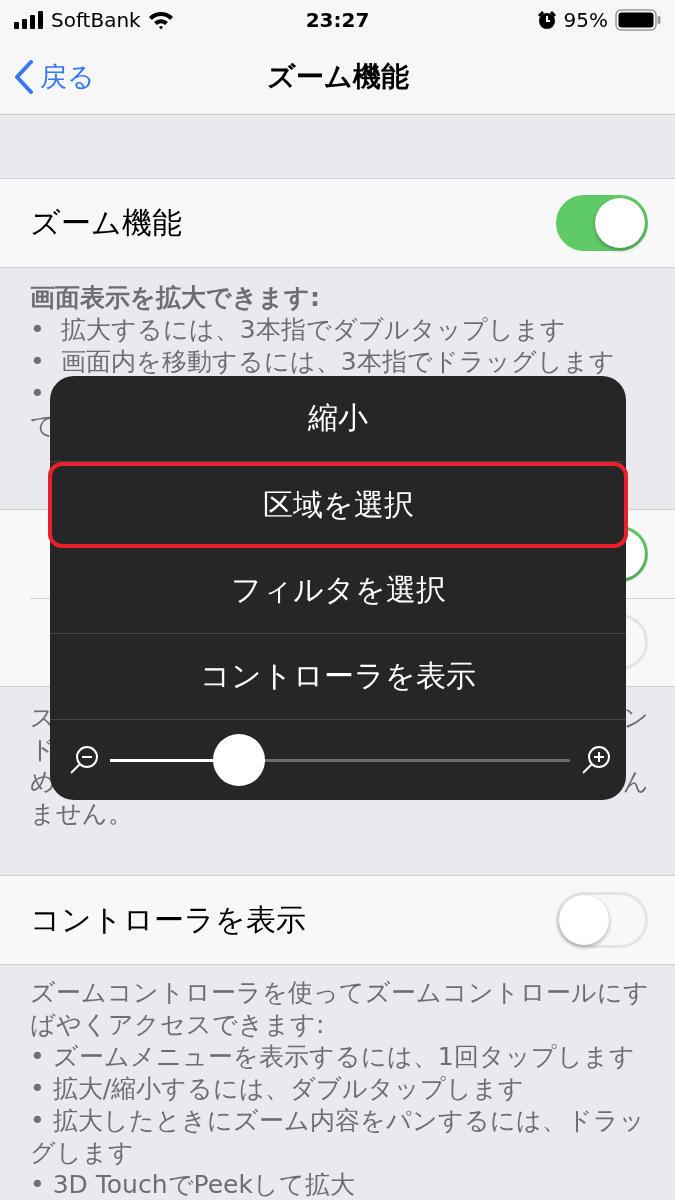 This screenshot has height=1200, width=675. I want to click on menu-item: 縮小, so click(338, 419).